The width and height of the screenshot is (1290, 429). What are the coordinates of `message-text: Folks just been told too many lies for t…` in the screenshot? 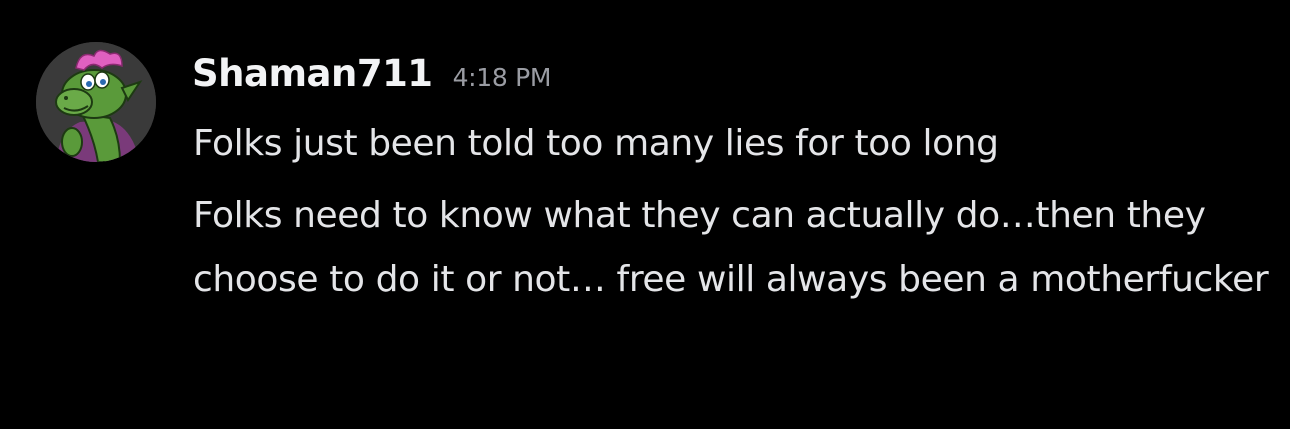 It's located at (596, 143).